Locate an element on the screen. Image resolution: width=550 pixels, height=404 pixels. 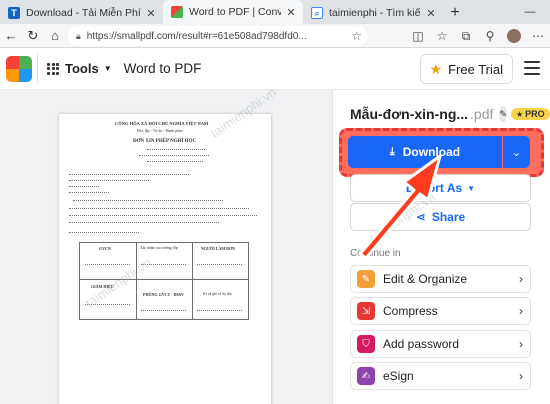
tab-title: Download - Tải Miễn Phí V is located at coordinates (83, 13).